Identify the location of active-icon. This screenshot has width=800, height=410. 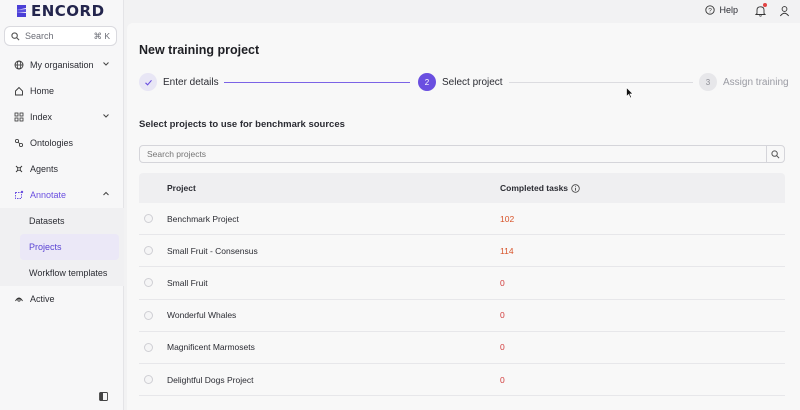
(19, 299).